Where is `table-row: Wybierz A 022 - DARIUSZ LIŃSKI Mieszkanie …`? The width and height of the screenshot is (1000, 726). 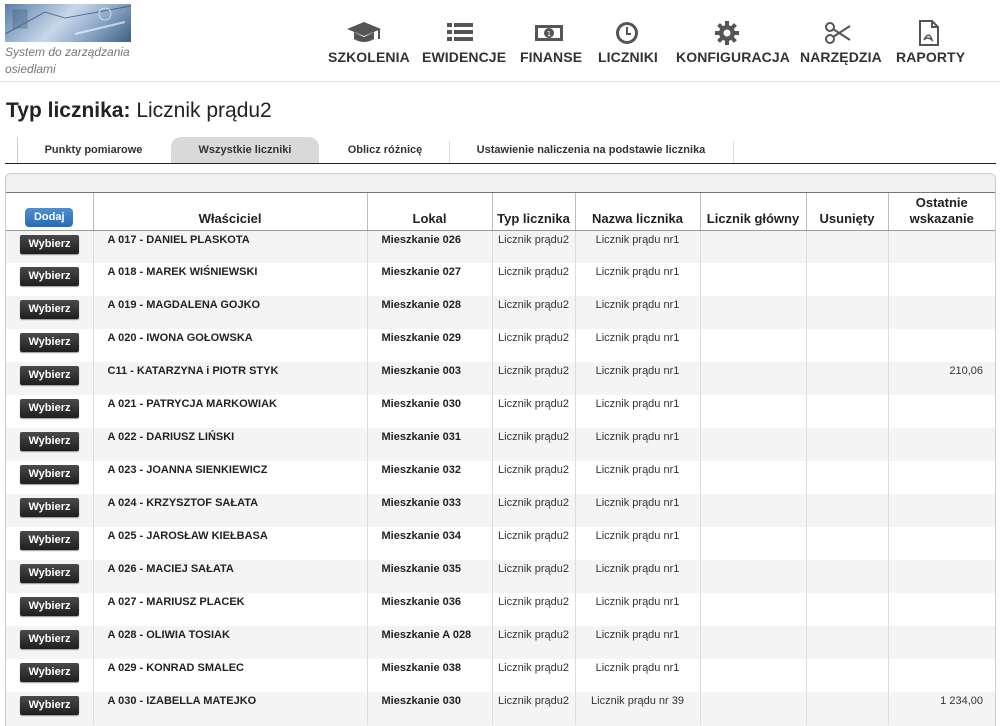
table-row: Wybierz A 022 - DARIUSZ LIŃSKI Mieszkanie … is located at coordinates (500, 444).